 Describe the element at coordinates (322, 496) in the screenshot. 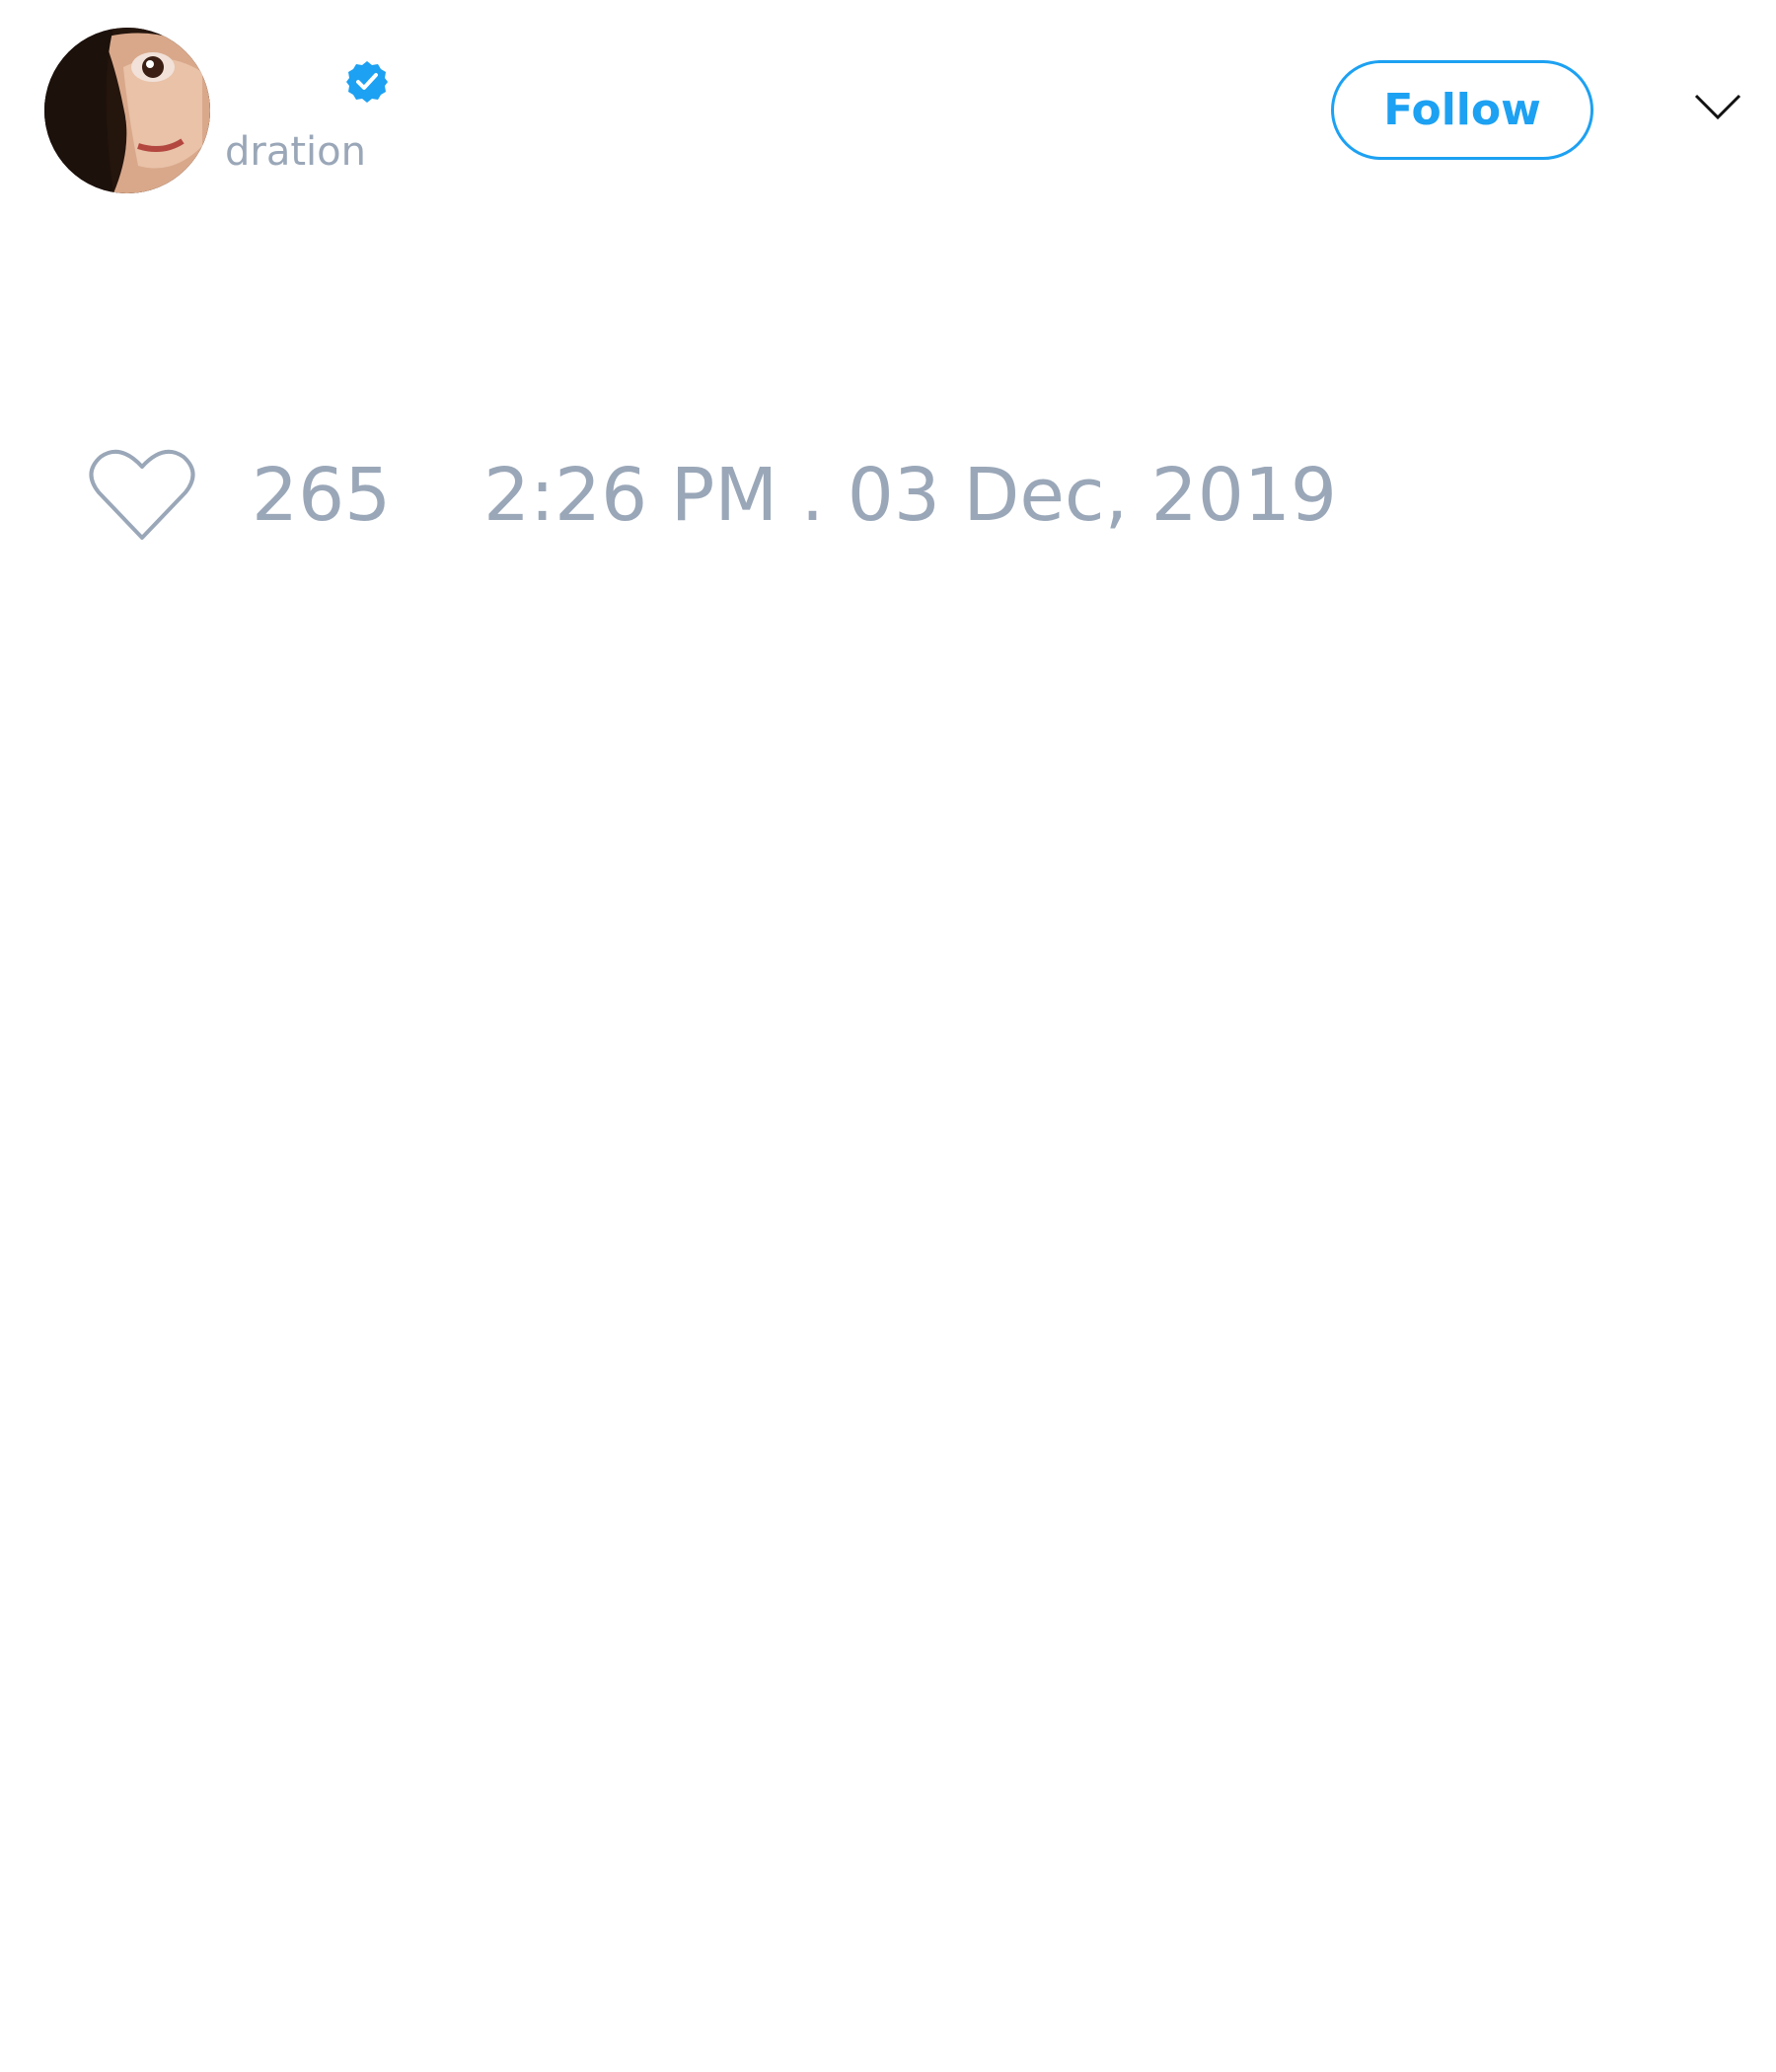

I see `like-count: 265` at that location.